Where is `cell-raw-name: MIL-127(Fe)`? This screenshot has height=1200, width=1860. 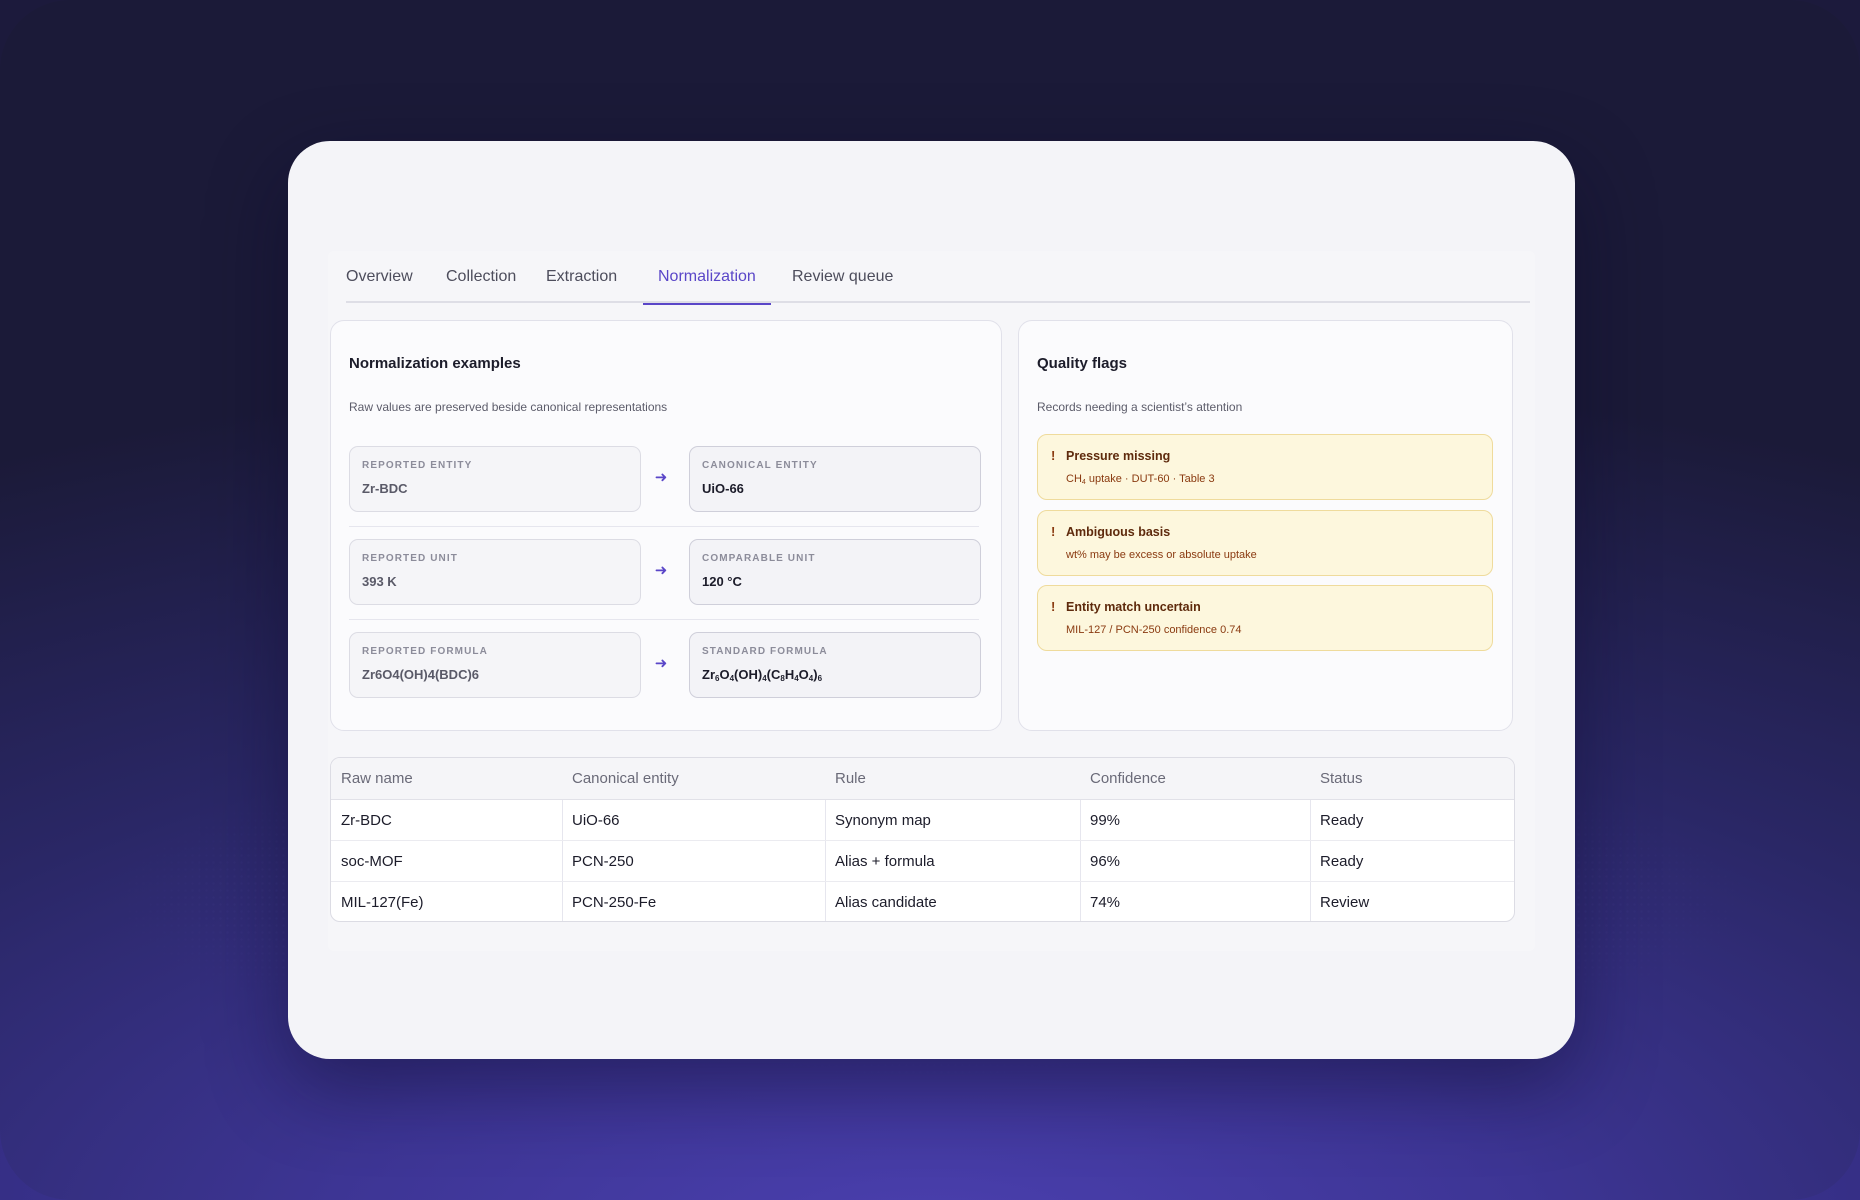
cell-raw-name: MIL-127(Fe) is located at coordinates (382, 902).